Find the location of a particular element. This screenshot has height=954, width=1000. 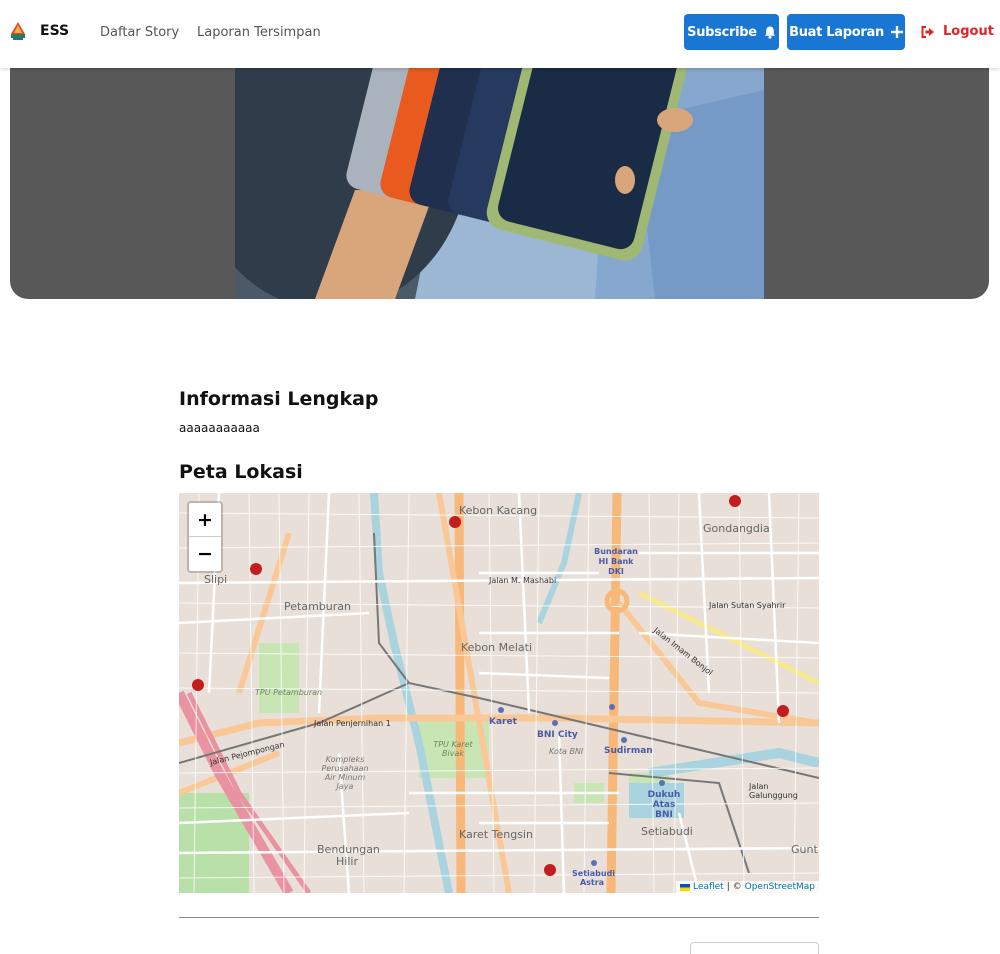

bottom-action-button is located at coordinates (754, 948).